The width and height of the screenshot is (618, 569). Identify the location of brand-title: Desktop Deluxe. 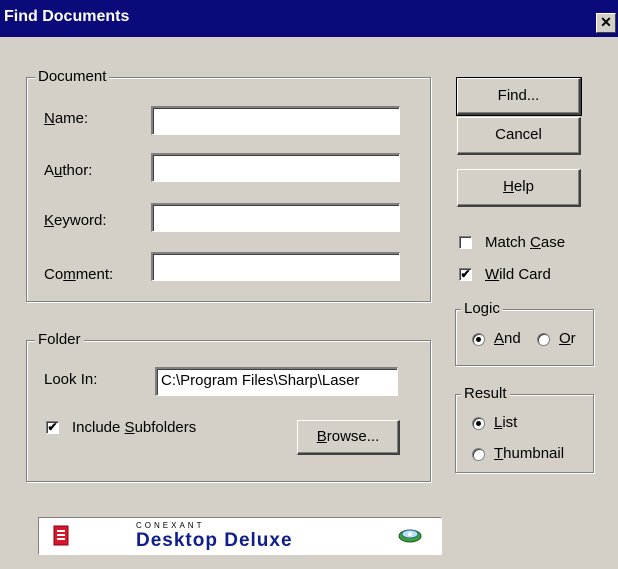
(214, 540).